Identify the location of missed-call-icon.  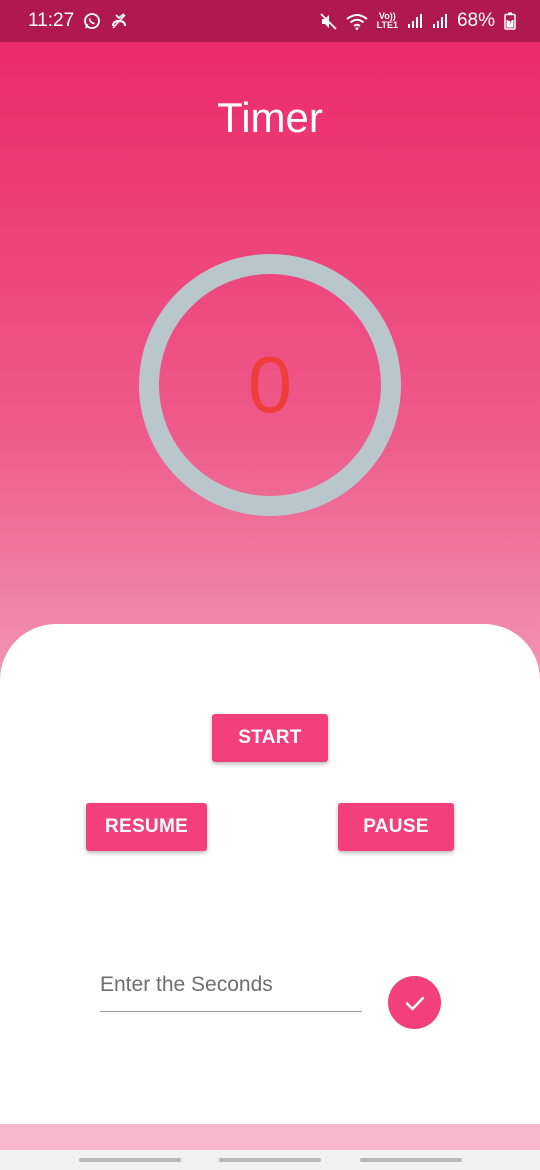
(119, 21).